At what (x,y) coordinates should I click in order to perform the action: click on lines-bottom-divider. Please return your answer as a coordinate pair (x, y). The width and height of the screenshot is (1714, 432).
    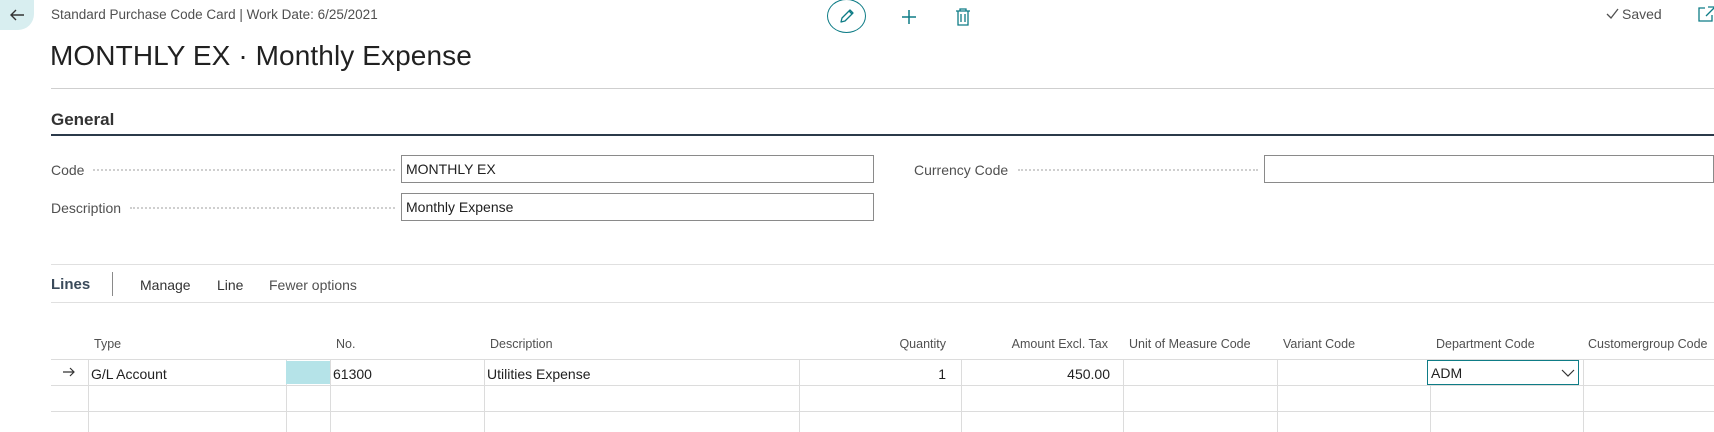
    Looking at the image, I should click on (882, 302).